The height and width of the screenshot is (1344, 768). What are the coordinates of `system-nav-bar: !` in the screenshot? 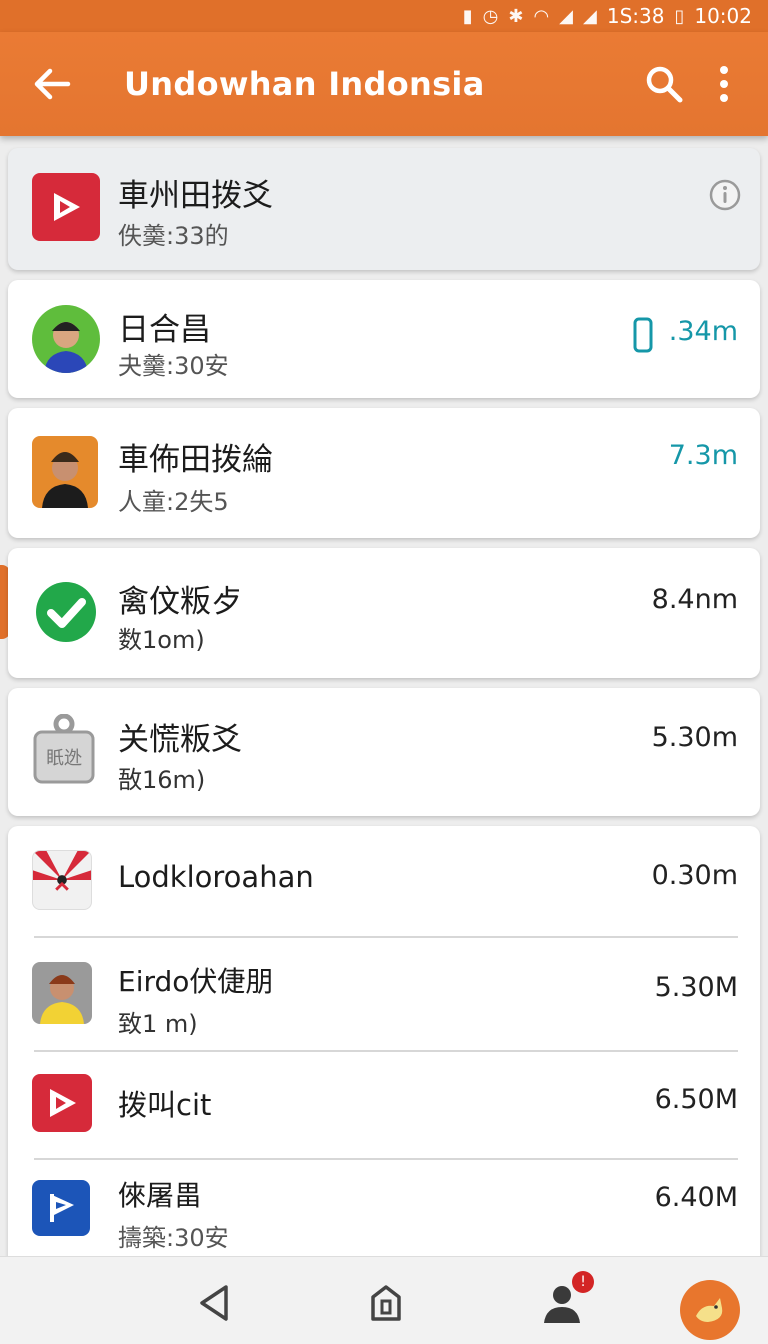 It's located at (384, 1300).